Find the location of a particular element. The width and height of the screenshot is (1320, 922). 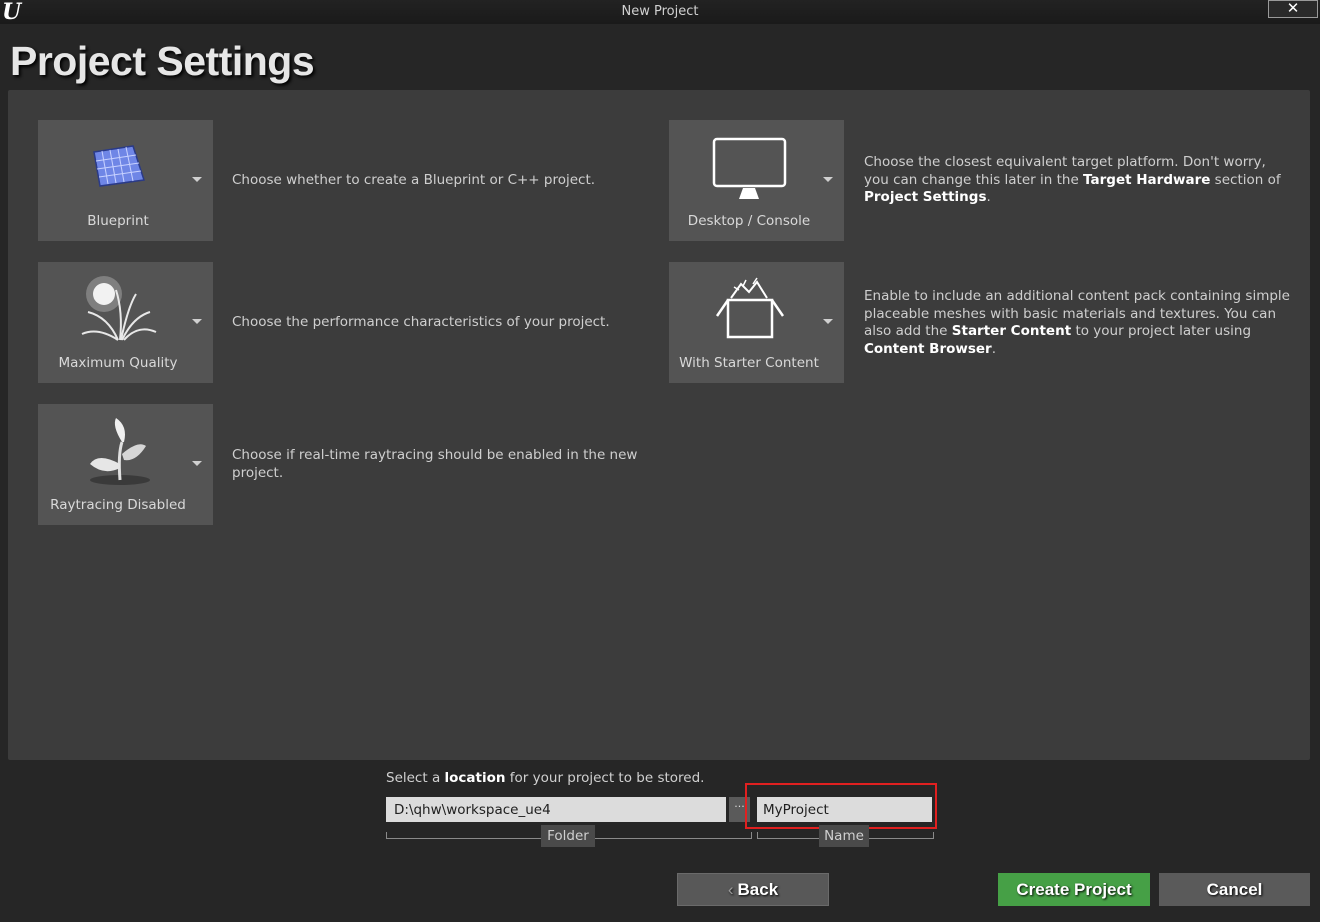

monitor-icon is located at coordinates (749, 168).